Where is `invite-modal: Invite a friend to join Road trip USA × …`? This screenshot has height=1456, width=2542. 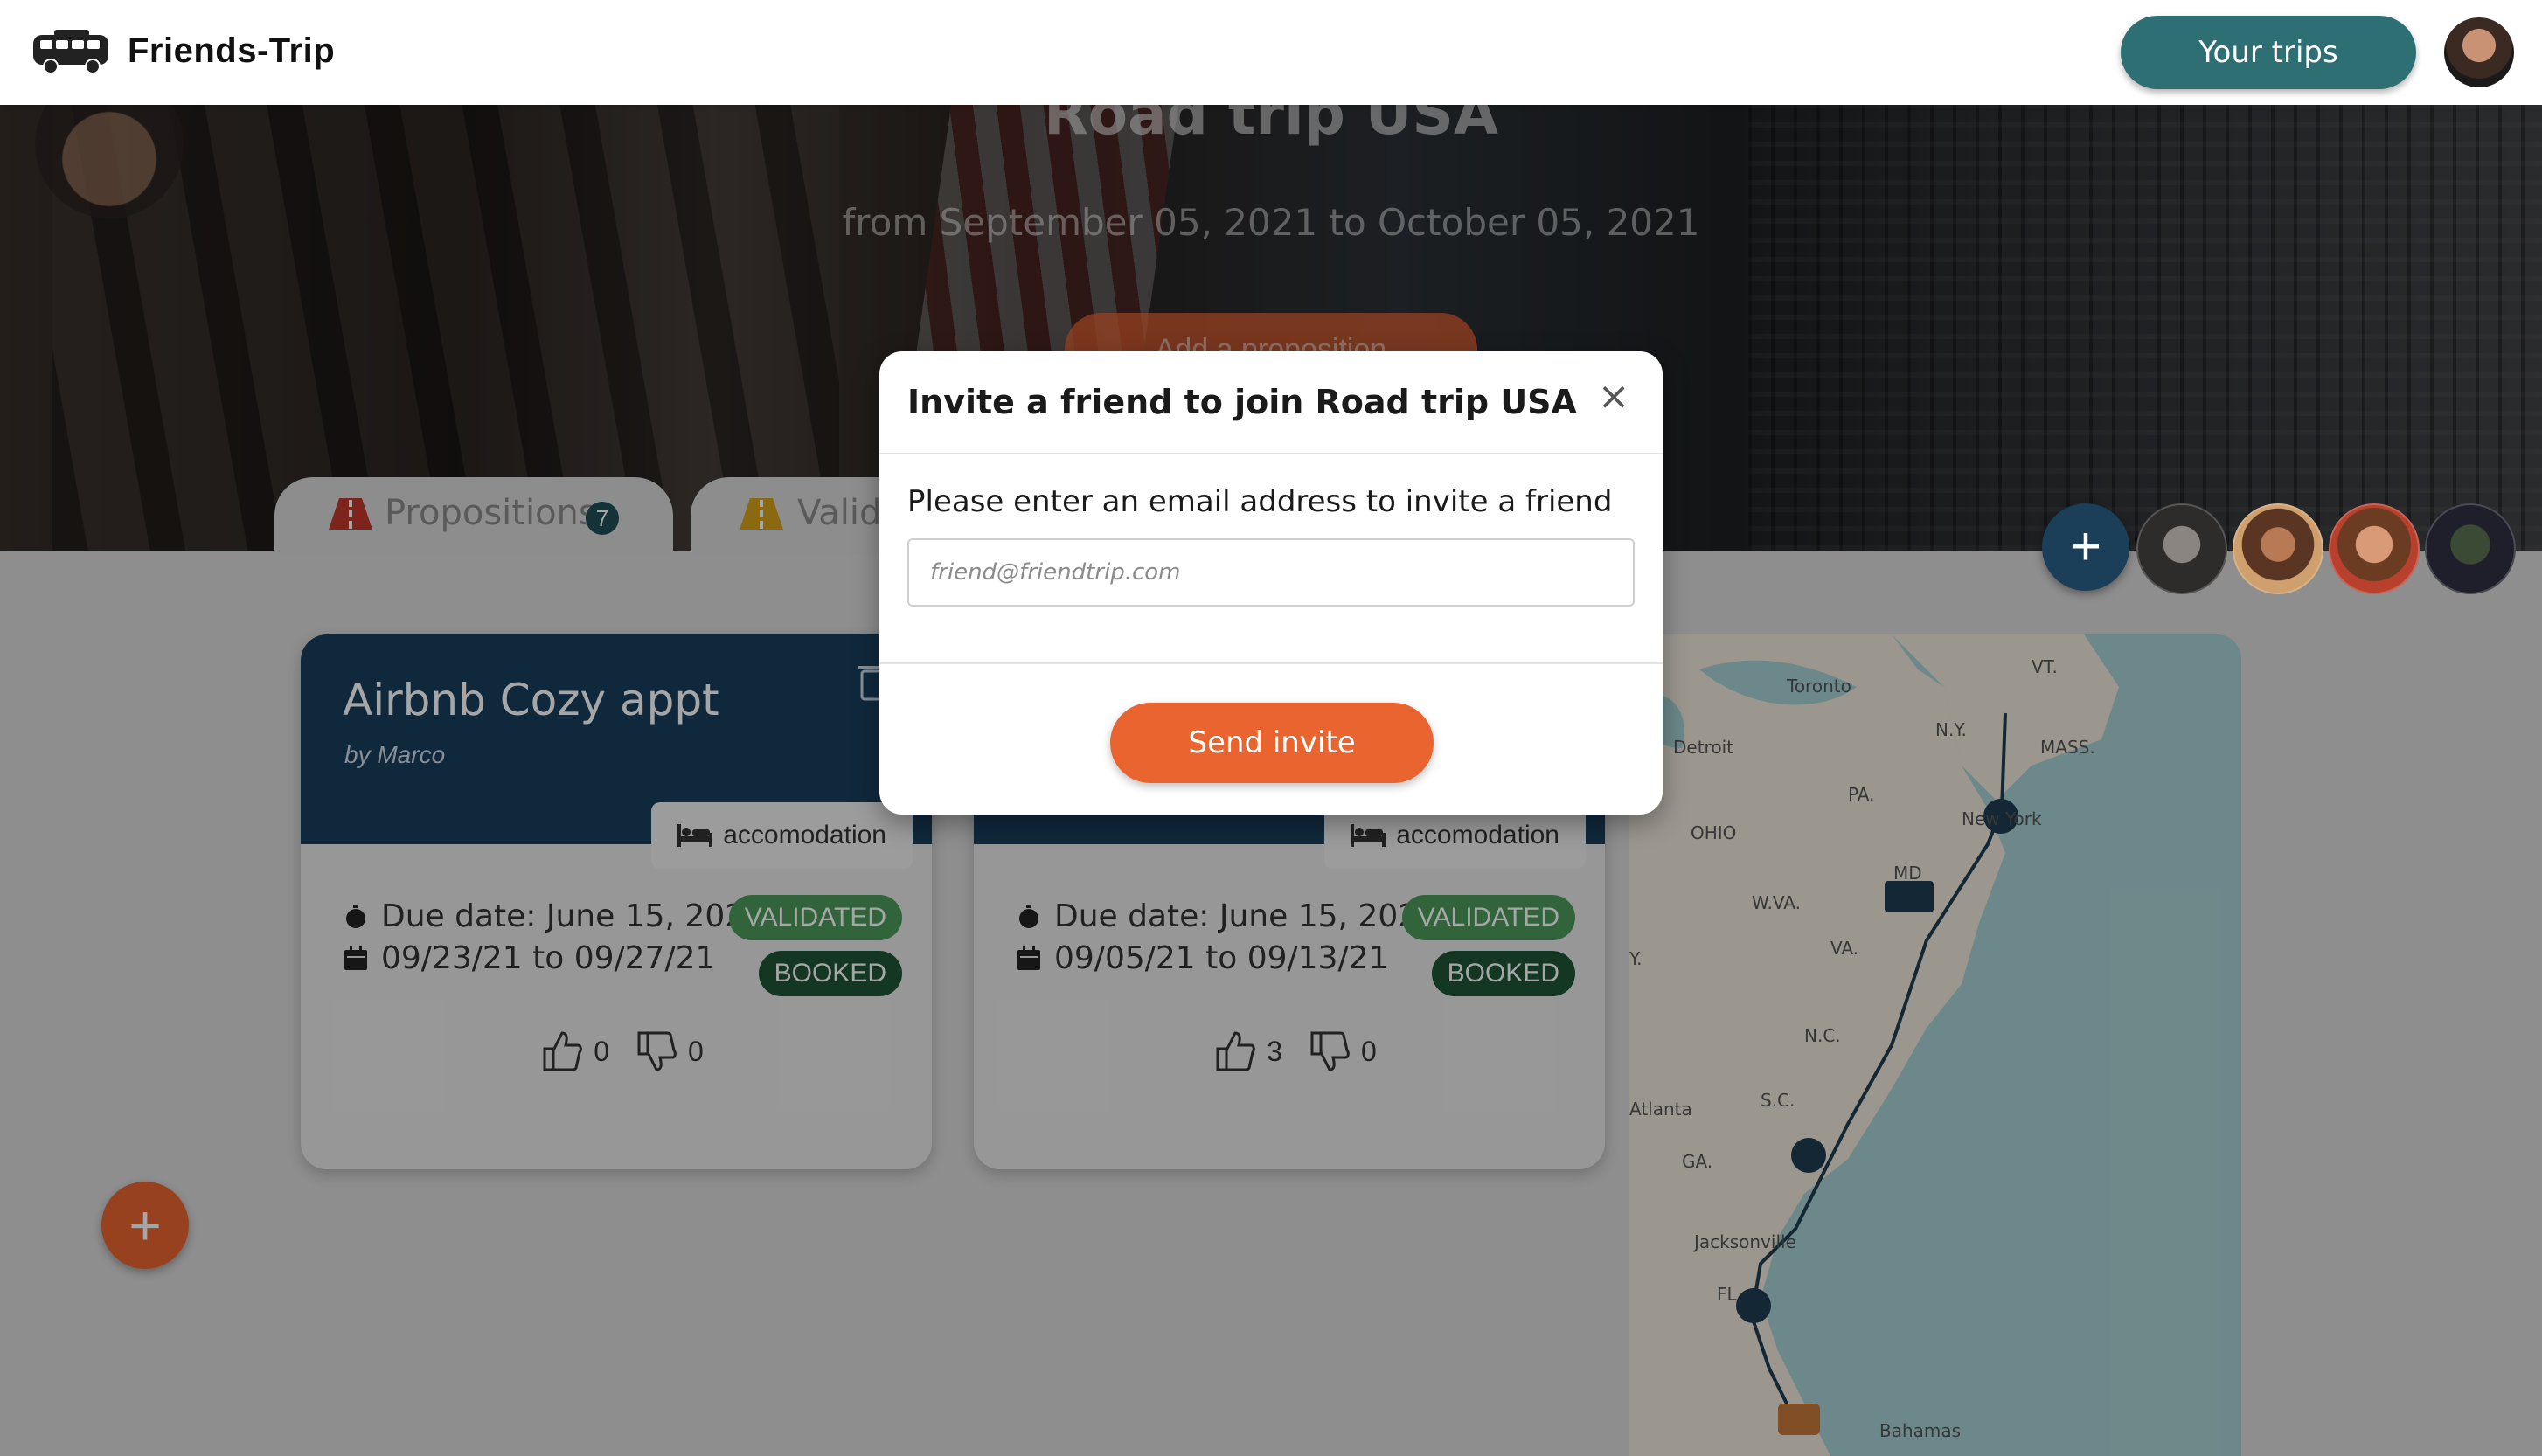
invite-modal: Invite a friend to join Road trip USA × … is located at coordinates (1271, 583).